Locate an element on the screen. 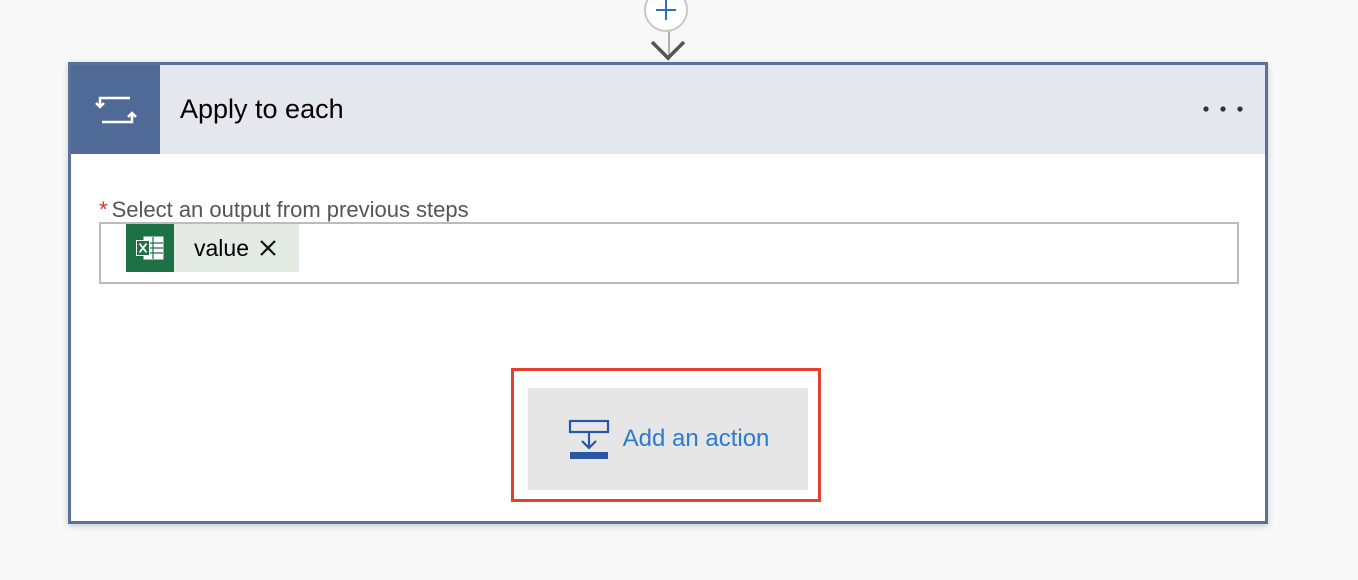  add-action-button: Add an action is located at coordinates (668, 439).